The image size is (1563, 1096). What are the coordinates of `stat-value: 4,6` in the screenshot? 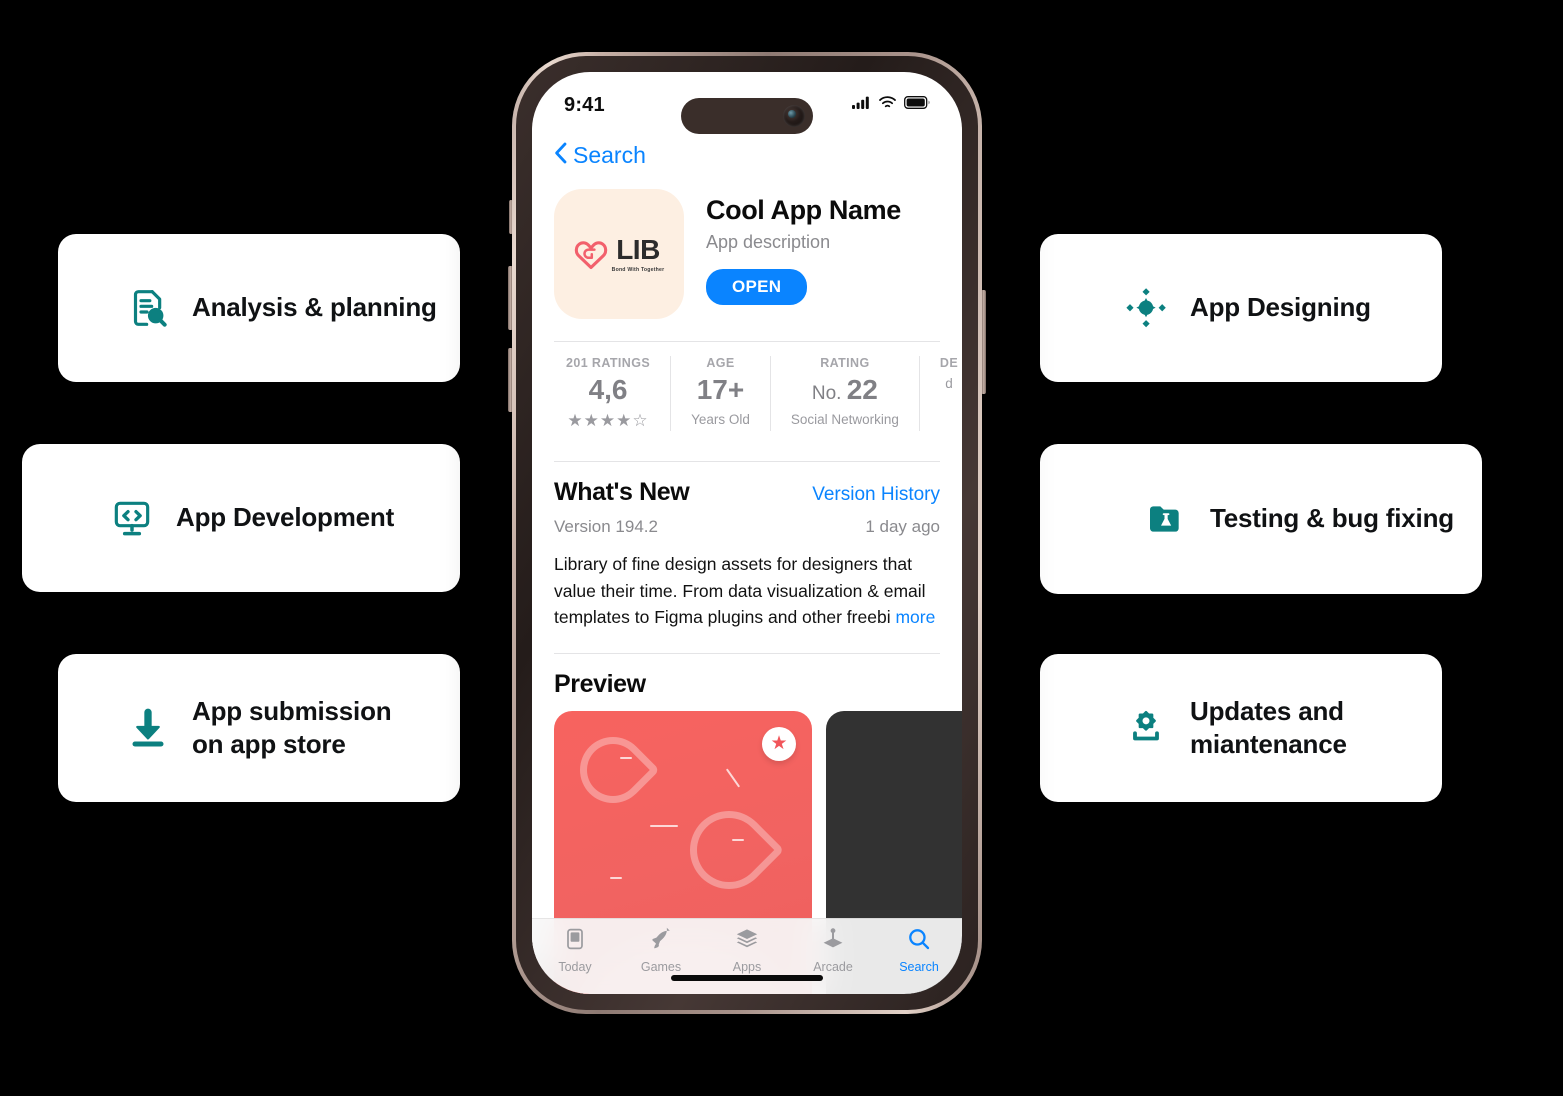 It's located at (608, 389).